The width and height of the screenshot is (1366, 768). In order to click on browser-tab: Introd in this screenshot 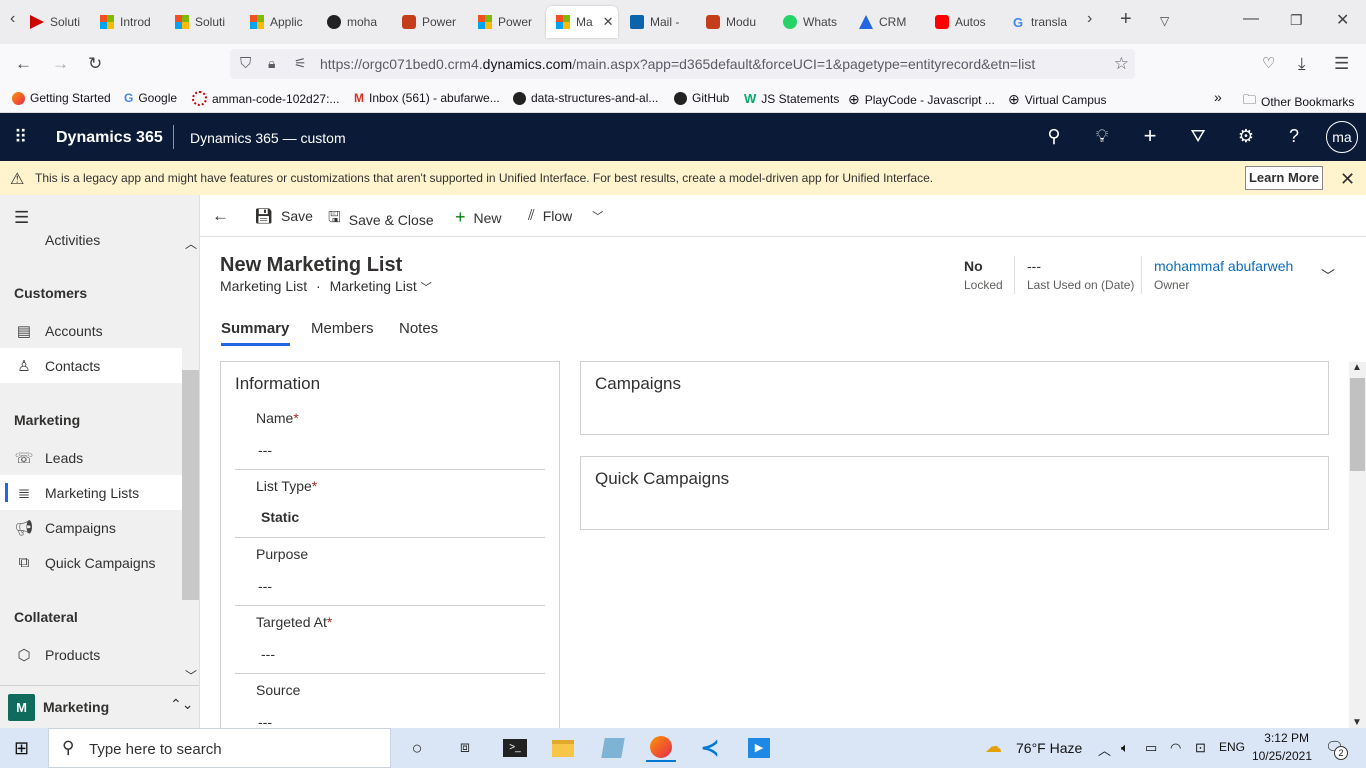, I will do `click(127, 22)`.